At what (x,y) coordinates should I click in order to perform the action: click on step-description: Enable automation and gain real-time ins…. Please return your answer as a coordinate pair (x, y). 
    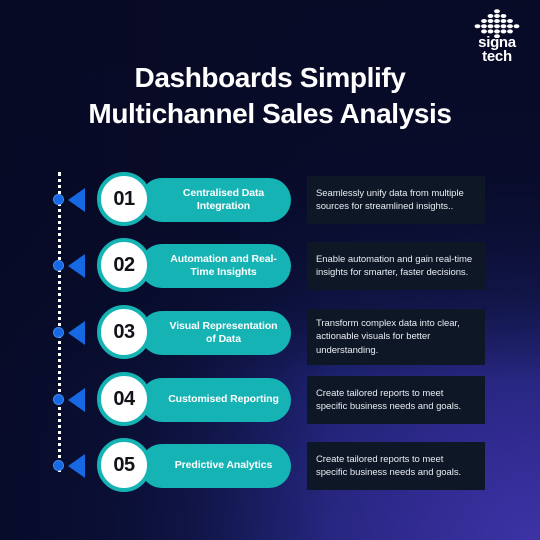
    Looking at the image, I should click on (394, 265).